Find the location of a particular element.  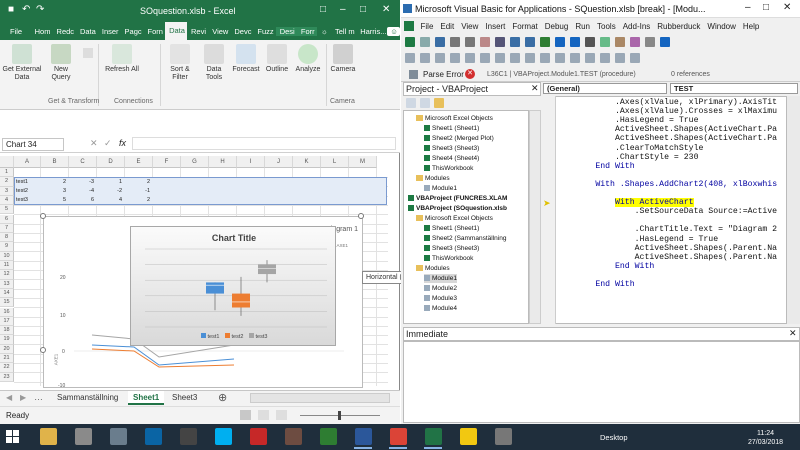

row-header: 9 is located at coordinates (7, 247).